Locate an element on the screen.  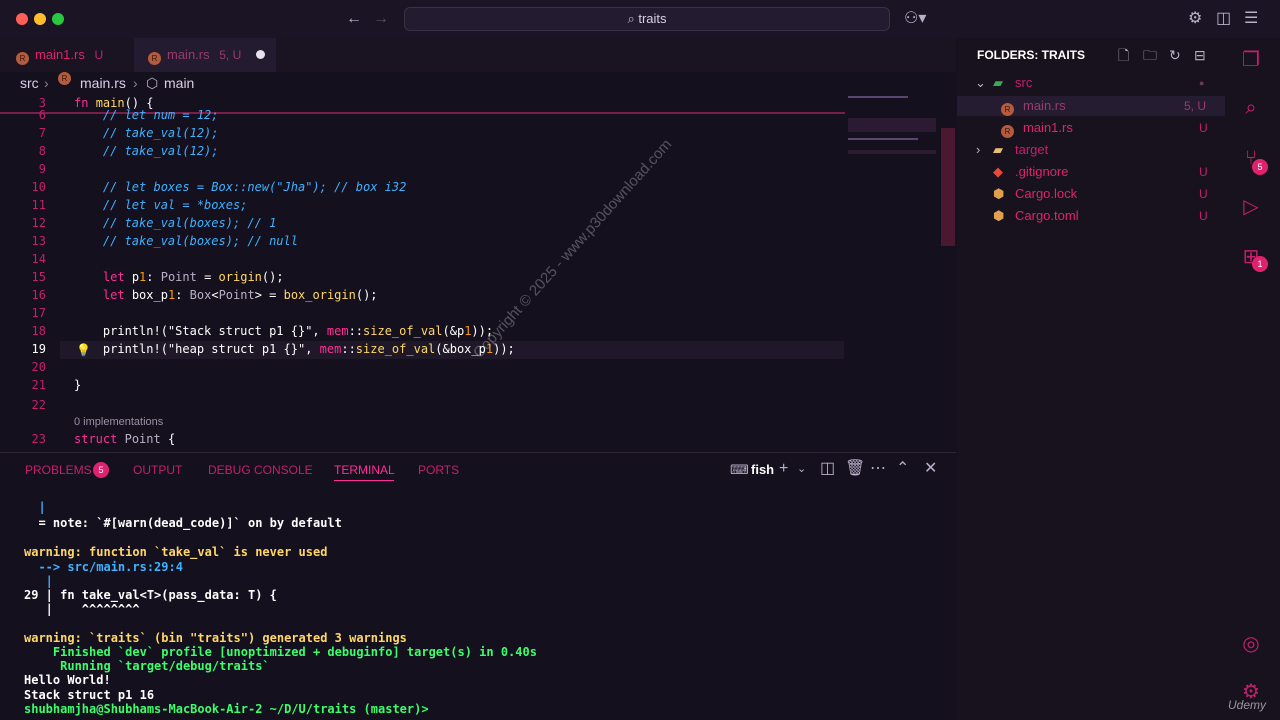
udemy-logo: Udemy is located at coordinates (1247, 705).